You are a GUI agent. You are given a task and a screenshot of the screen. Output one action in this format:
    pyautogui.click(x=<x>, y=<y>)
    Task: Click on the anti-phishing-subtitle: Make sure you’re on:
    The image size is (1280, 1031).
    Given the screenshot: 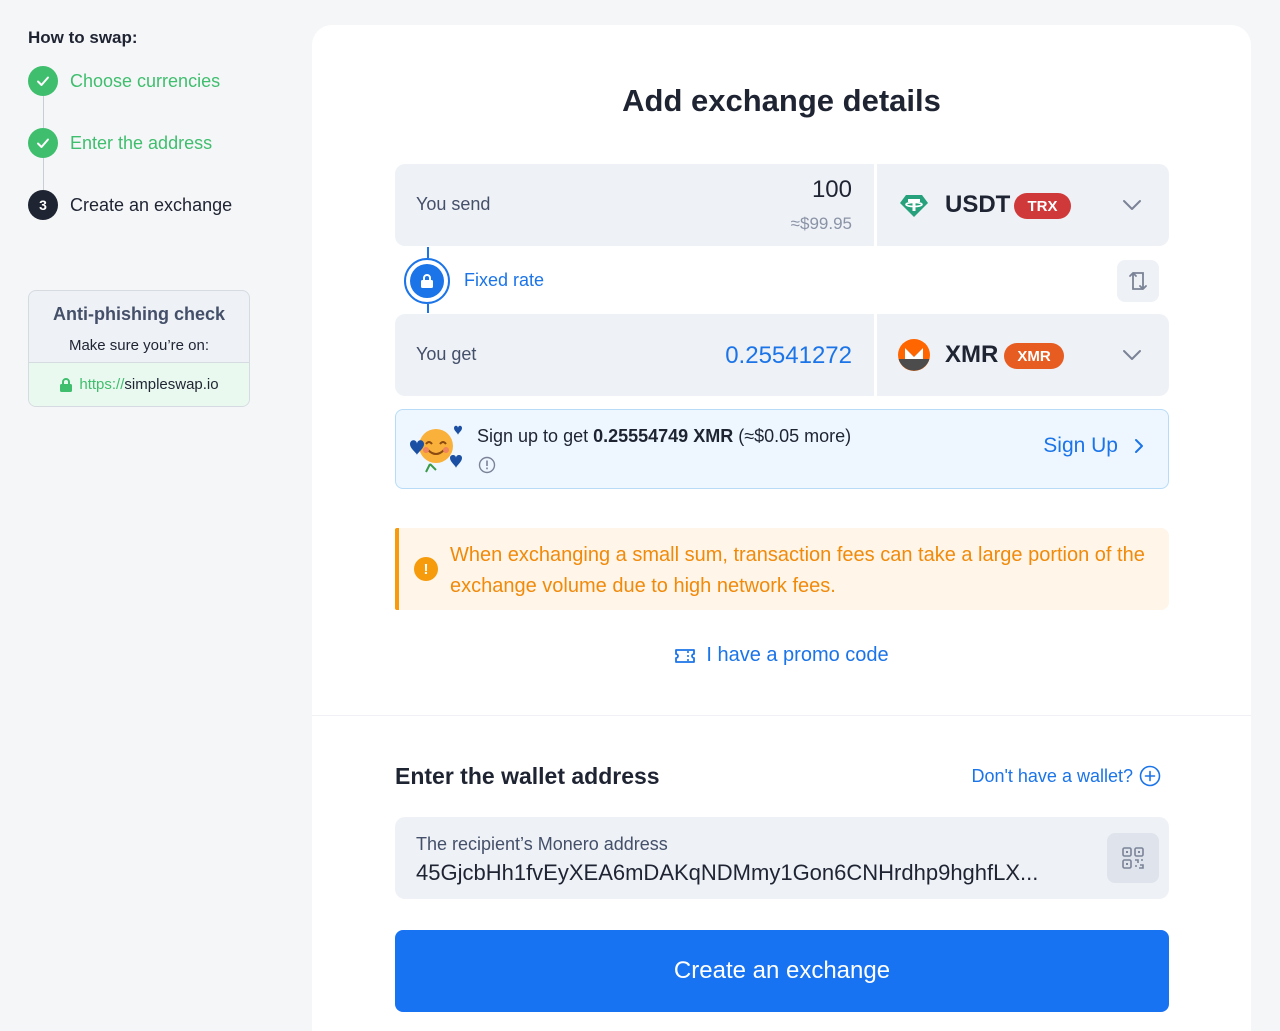 What is the action you would take?
    pyautogui.click(x=139, y=345)
    